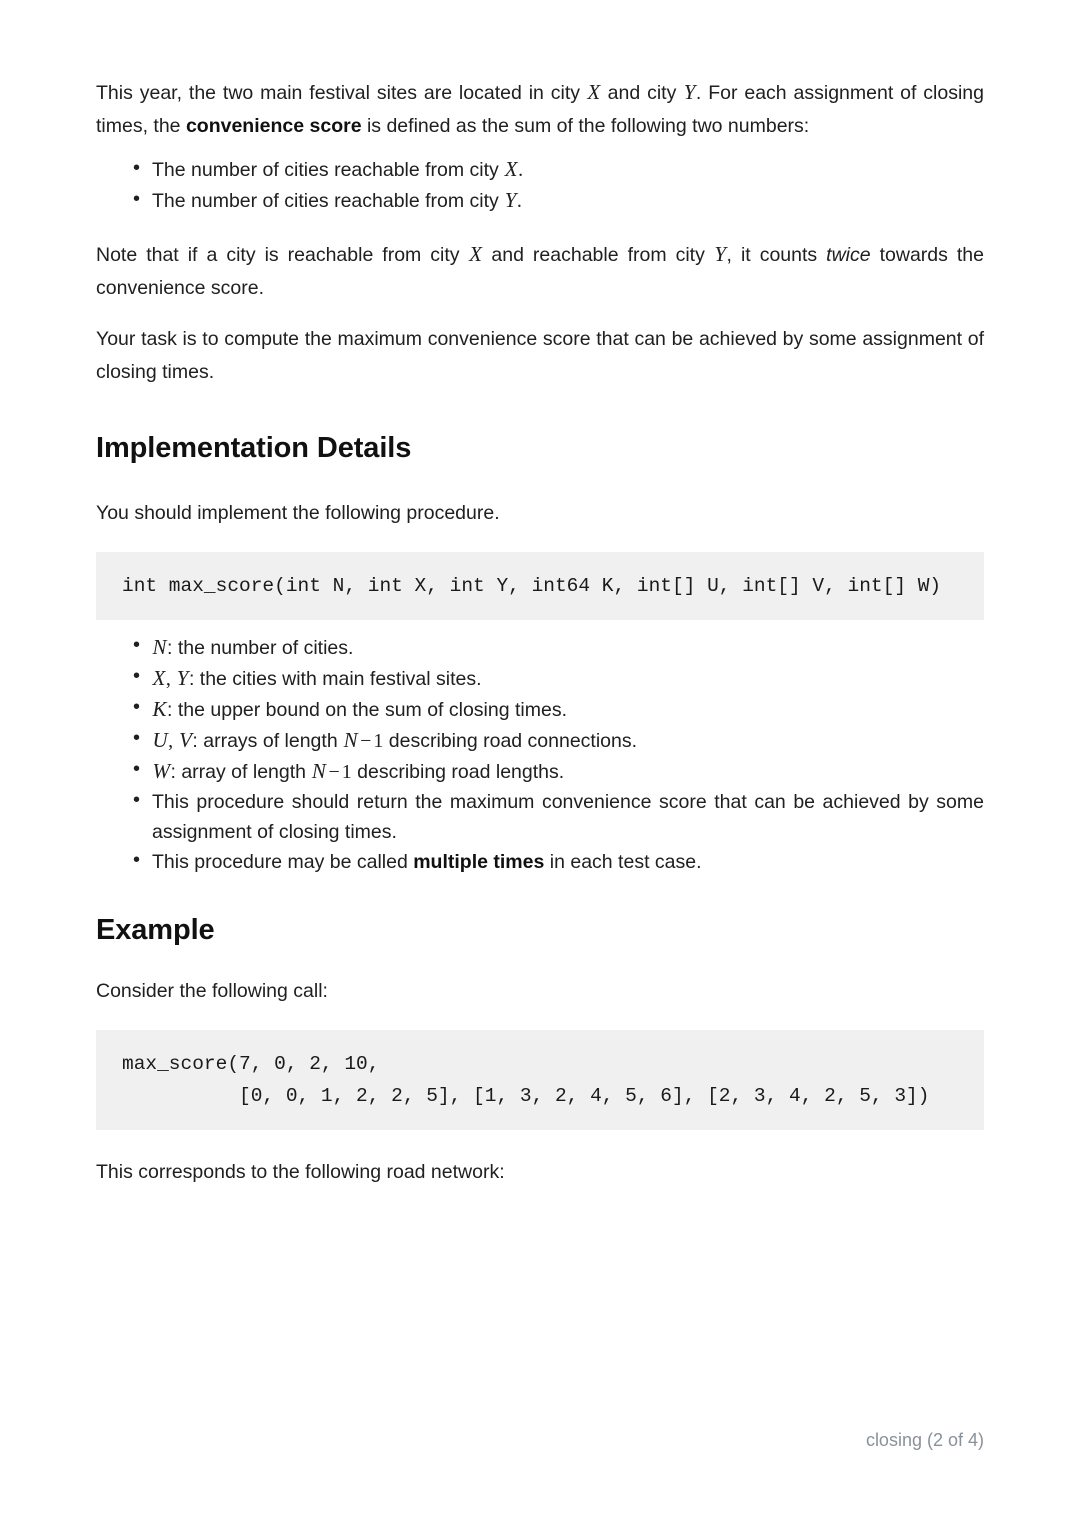  Describe the element at coordinates (283, 862) in the screenshot. I see `multi-call-note-pre: This procedure may be called` at that location.